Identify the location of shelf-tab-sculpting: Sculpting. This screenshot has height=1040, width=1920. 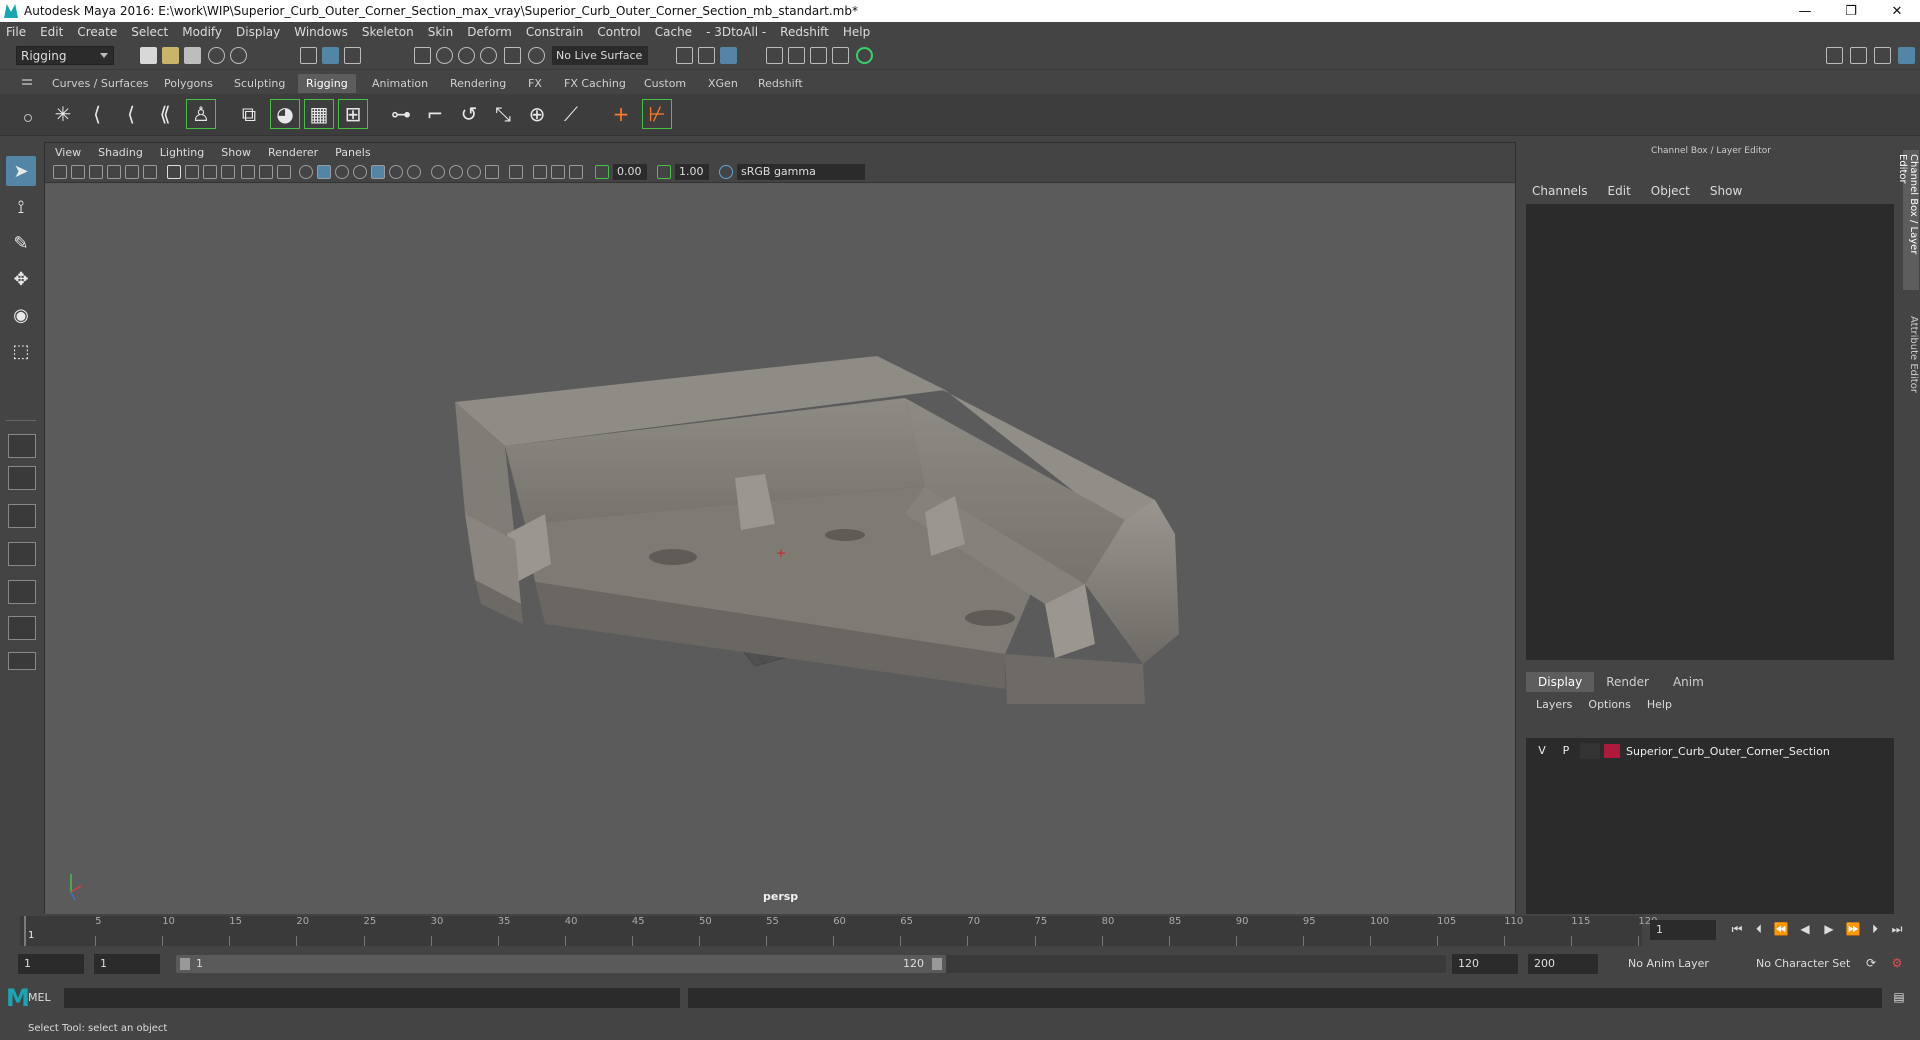
(259, 83).